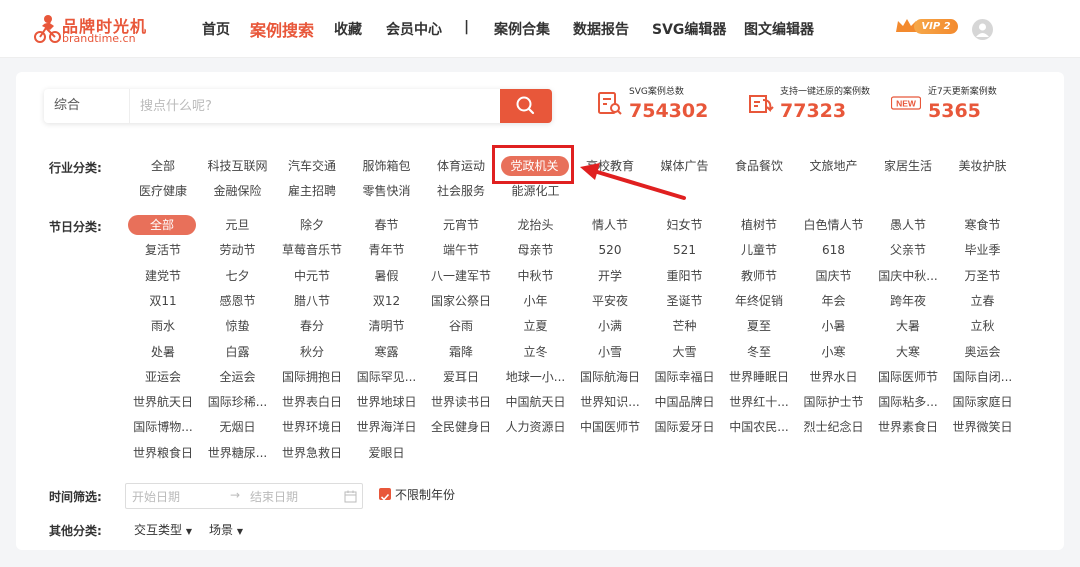 The image size is (1080, 567). I want to click on festival-tag: 国际拥抱日, so click(312, 377).